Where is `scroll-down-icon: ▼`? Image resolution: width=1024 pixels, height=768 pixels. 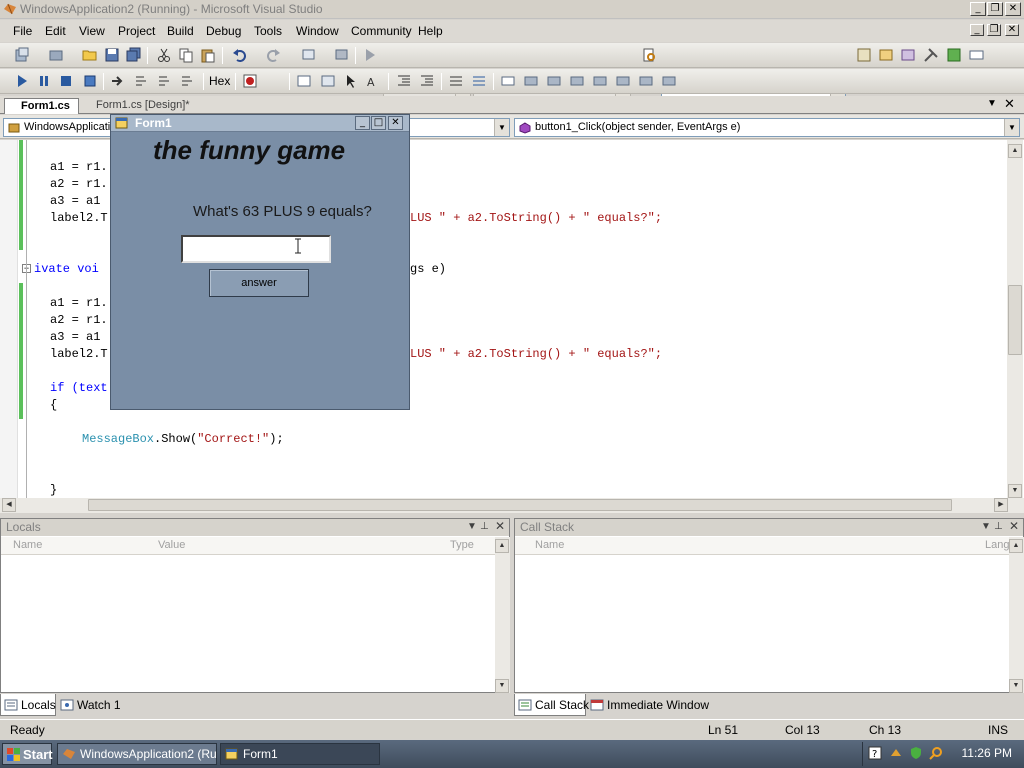
scroll-down-icon: ▼ is located at coordinates (1015, 491).